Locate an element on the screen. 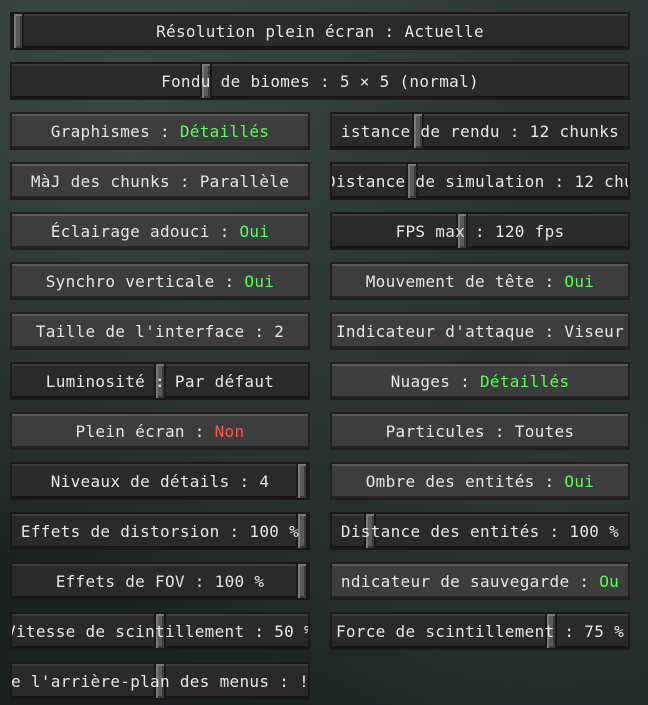 This screenshot has height=705, width=648. gui-scale-button: Taille de l'interface : 2 is located at coordinates (160, 331).